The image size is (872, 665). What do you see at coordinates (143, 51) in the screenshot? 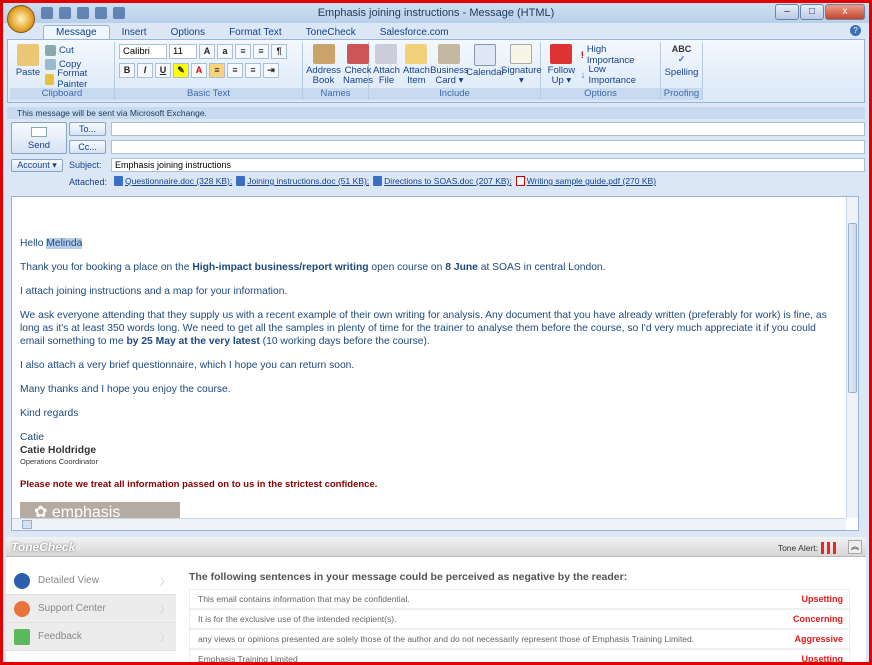
I see `font-name-select: Calibri` at bounding box center [143, 51].